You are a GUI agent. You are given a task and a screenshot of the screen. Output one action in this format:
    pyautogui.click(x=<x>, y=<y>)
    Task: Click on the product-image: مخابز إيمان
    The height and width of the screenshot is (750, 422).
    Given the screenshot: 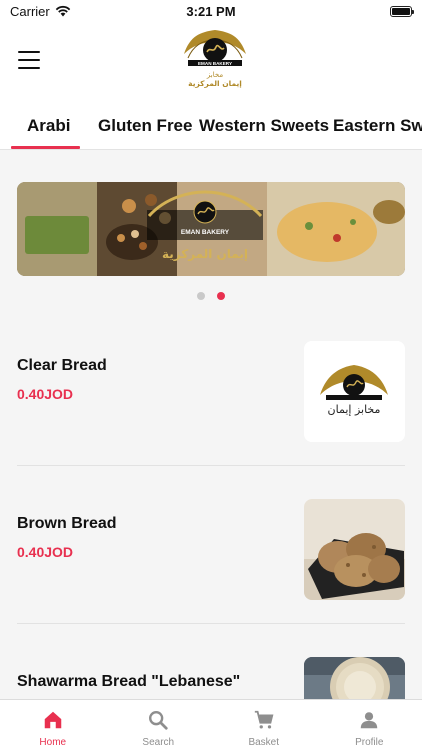 What is the action you would take?
    pyautogui.click(x=354, y=391)
    